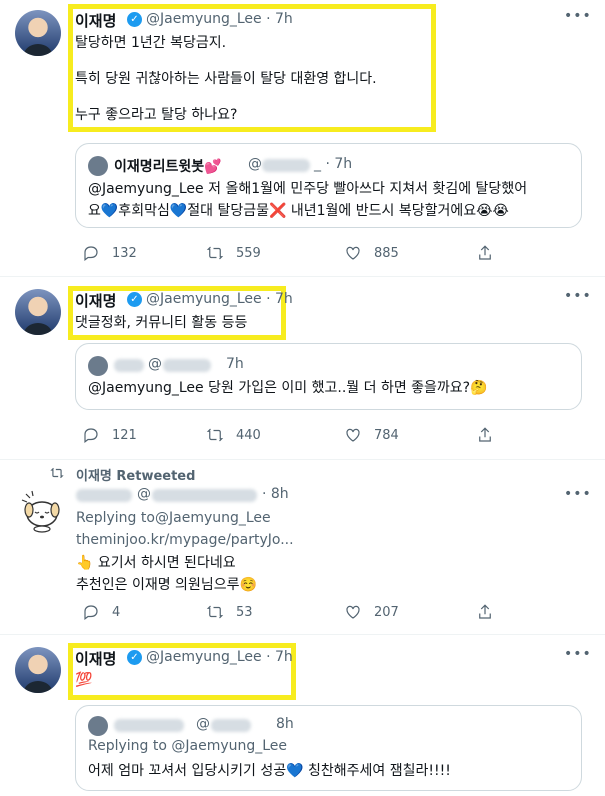  Describe the element at coordinates (124, 253) in the screenshot. I see `reply-count: 132` at that location.